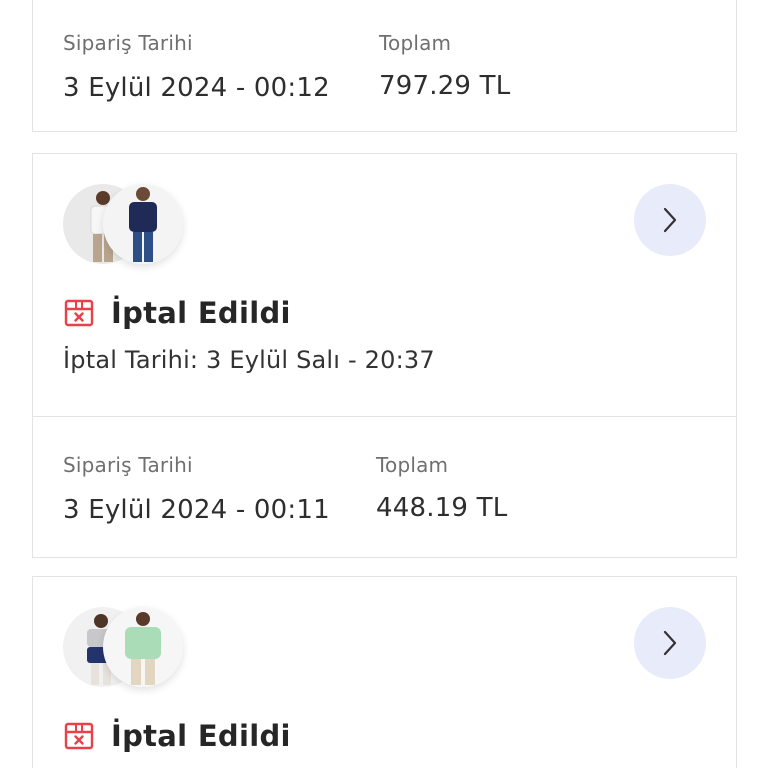  What do you see at coordinates (442, 508) in the screenshot?
I see `order-total-value: 448.19 TL` at bounding box center [442, 508].